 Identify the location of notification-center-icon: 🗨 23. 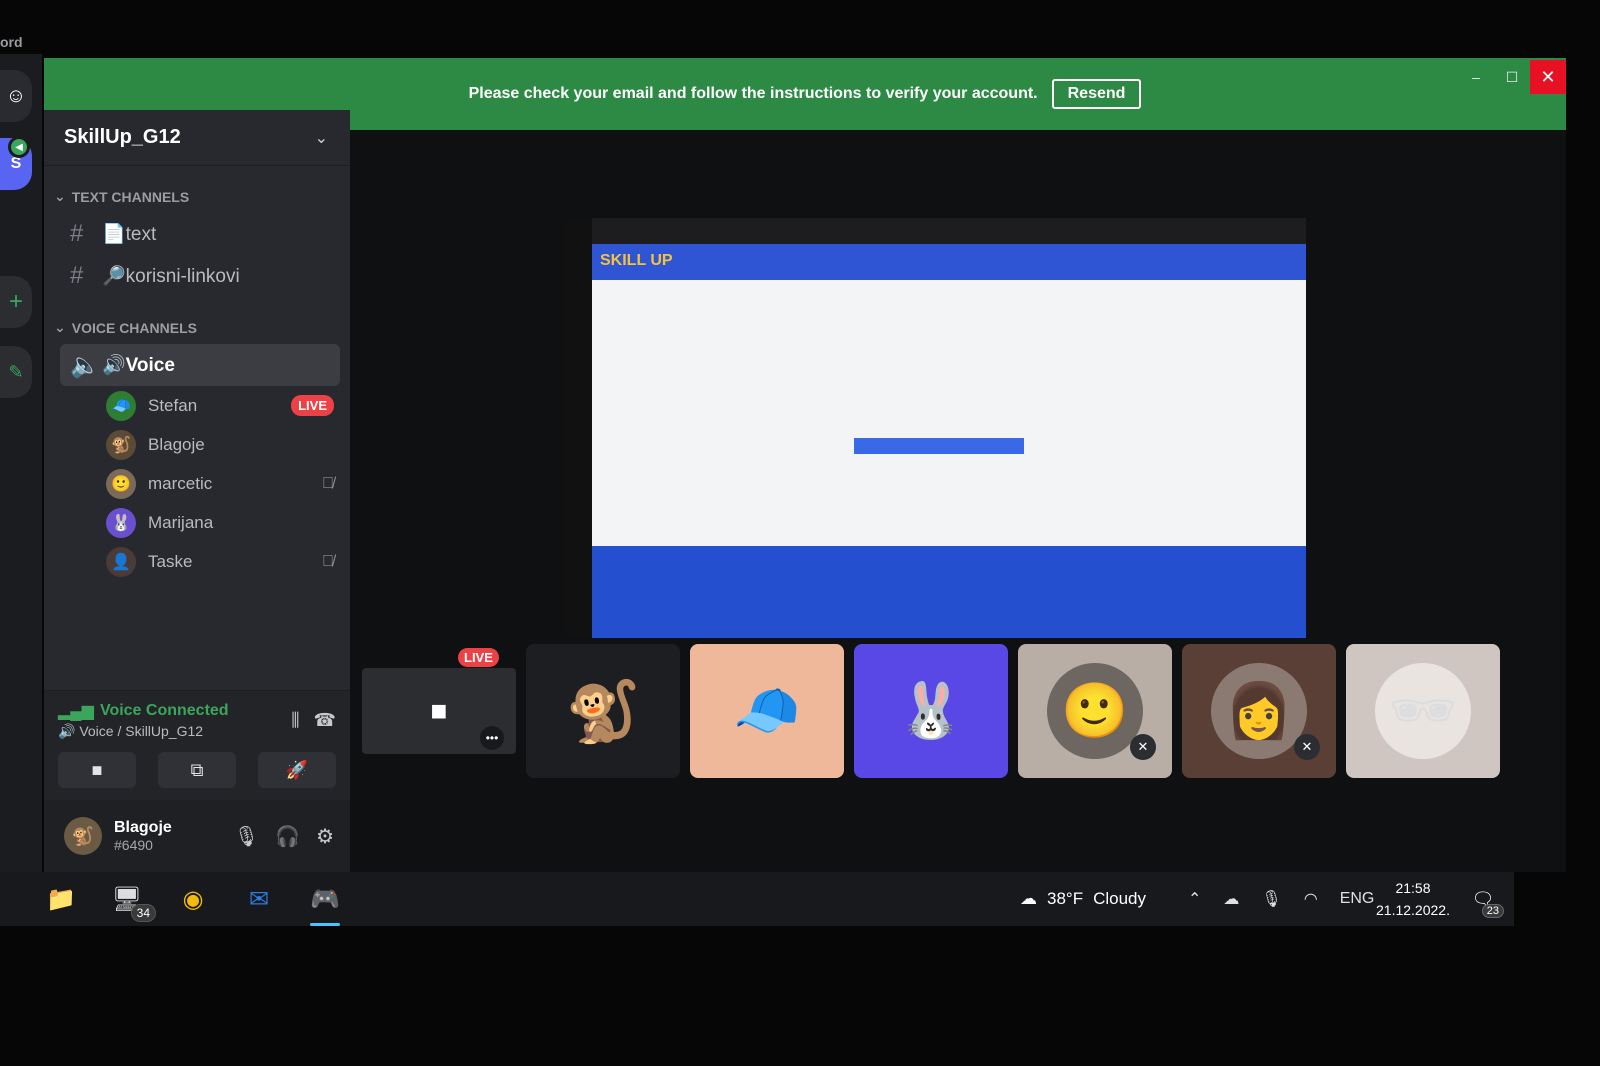
(1485, 900).